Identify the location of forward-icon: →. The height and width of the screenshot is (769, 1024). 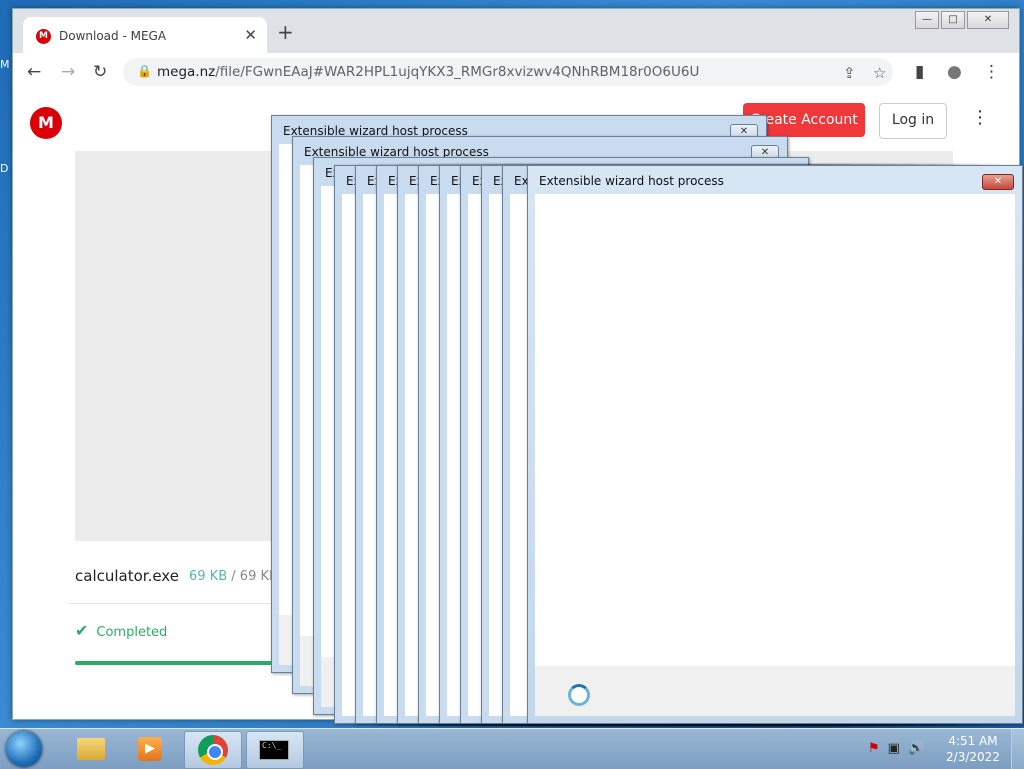
(68, 72).